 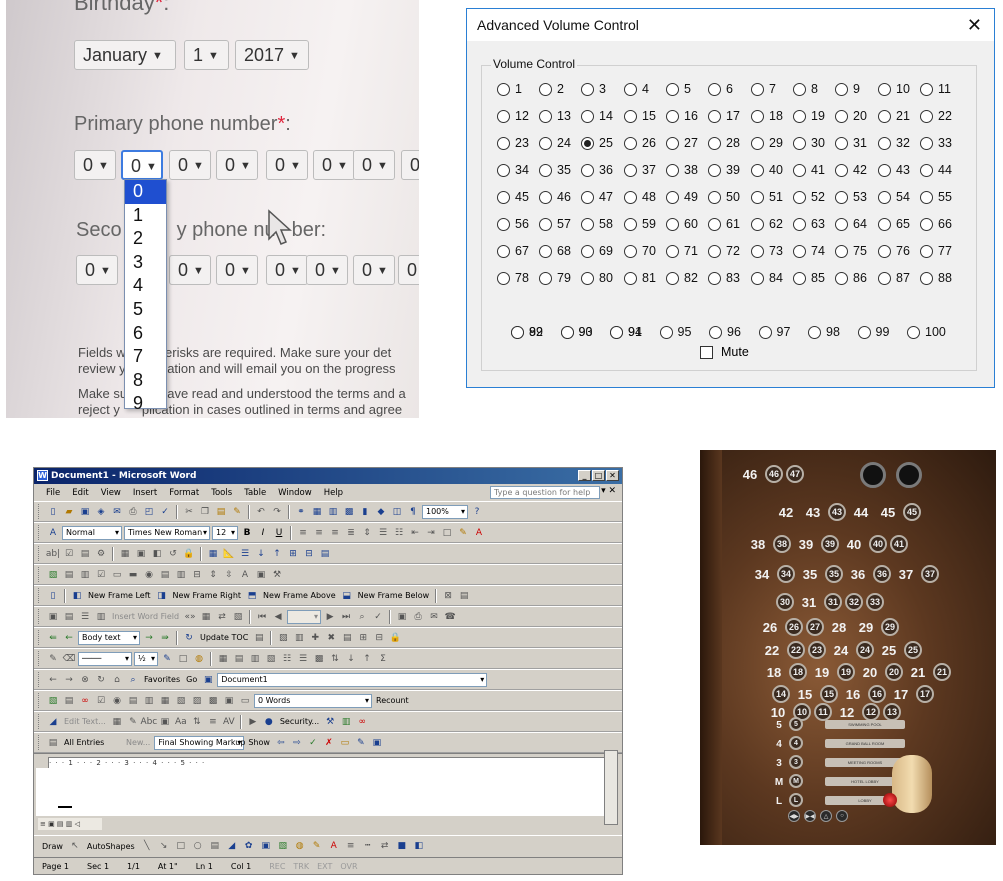 I want to click on dropdown-form-icon: ▤, so click(x=85, y=554).